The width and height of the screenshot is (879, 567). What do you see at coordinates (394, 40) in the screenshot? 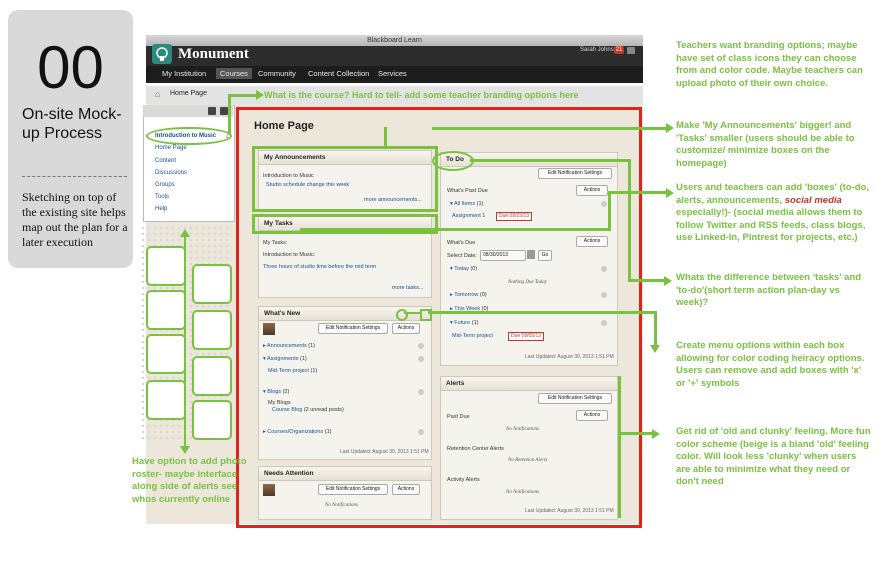
I see `window-titlebar: Blackboard Learn` at bounding box center [394, 40].